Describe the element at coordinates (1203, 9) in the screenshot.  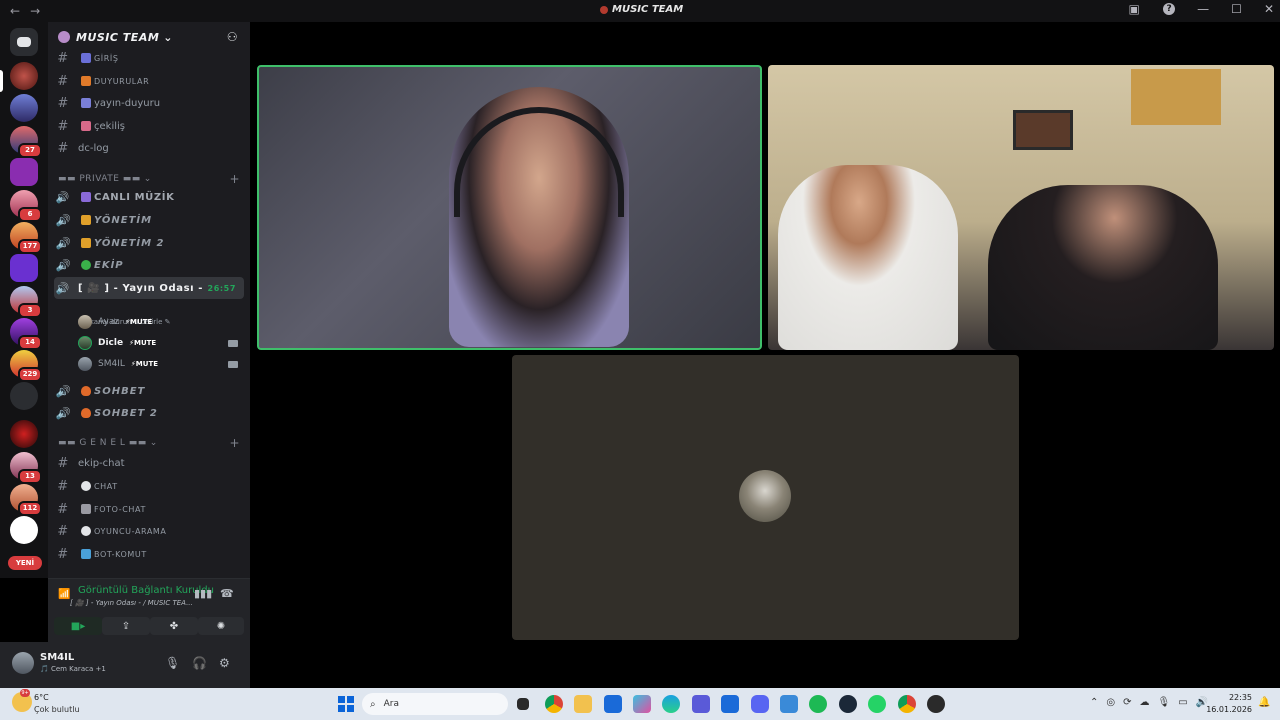
I see `minimize-button: —` at that location.